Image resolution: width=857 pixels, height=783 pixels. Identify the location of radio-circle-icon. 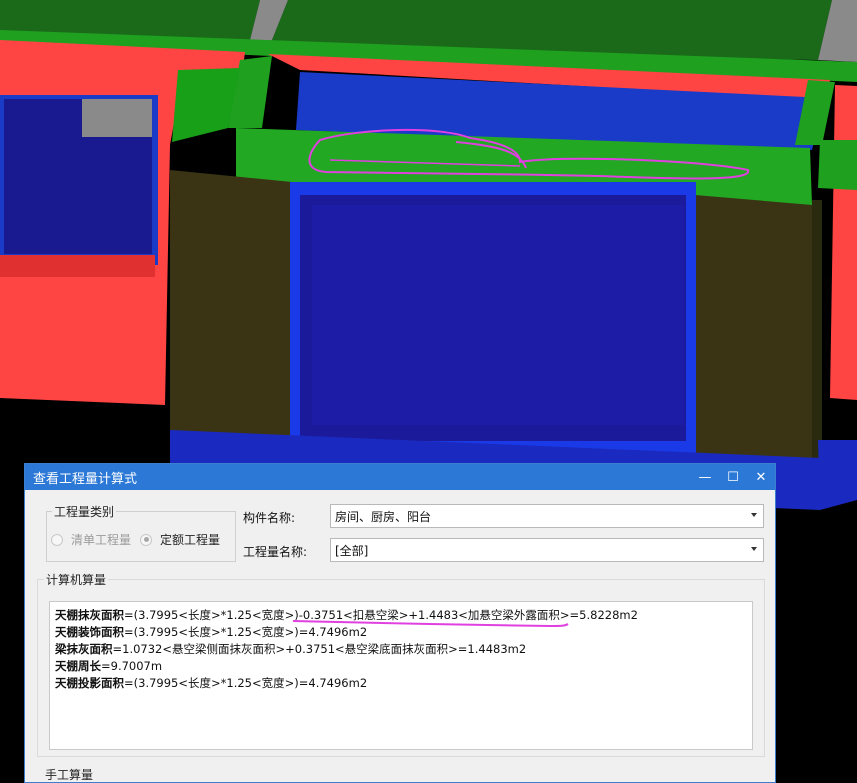
(57, 539).